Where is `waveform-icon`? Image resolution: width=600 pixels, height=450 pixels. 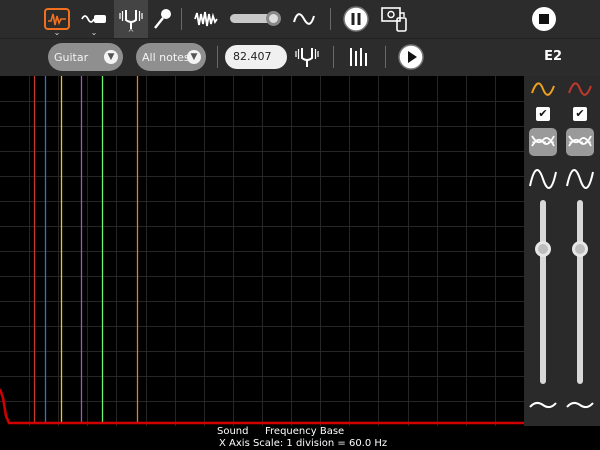 waveform-icon is located at coordinates (206, 19).